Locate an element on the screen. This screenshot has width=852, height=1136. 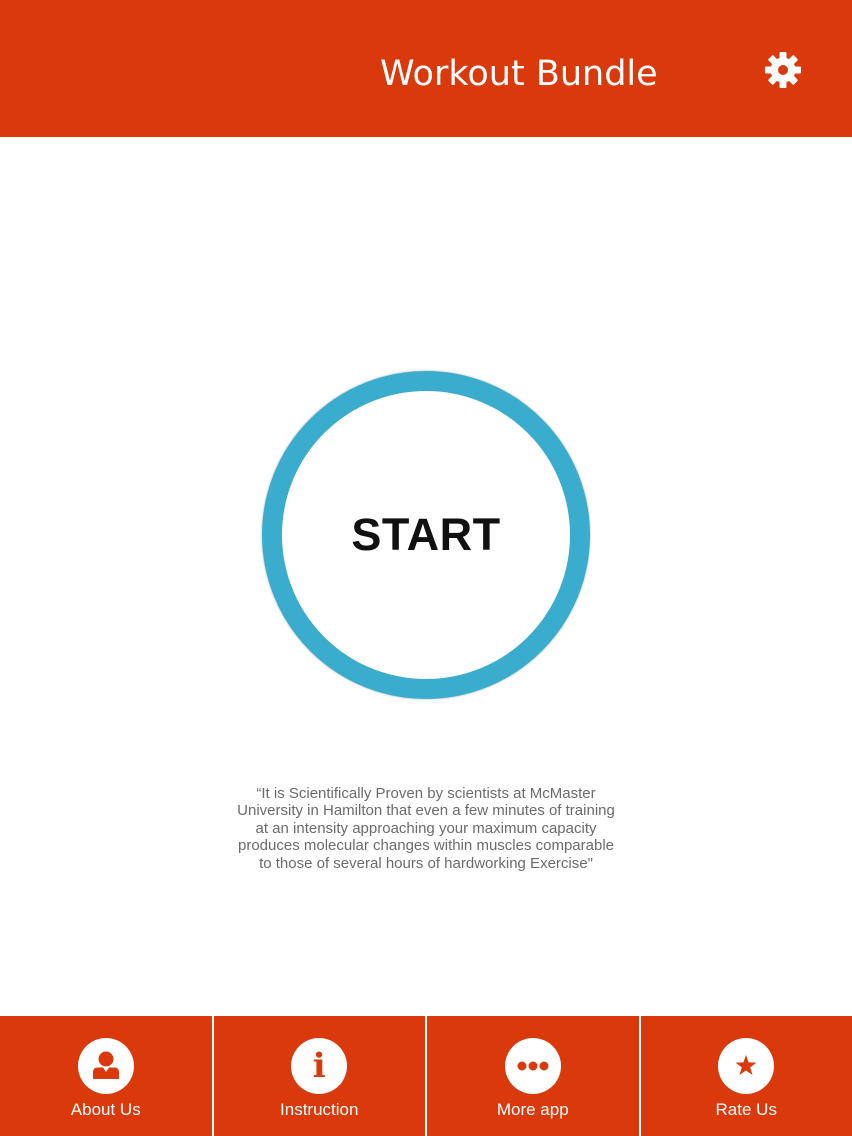
tab-instruction: i Instruction is located at coordinates (318, 1076).